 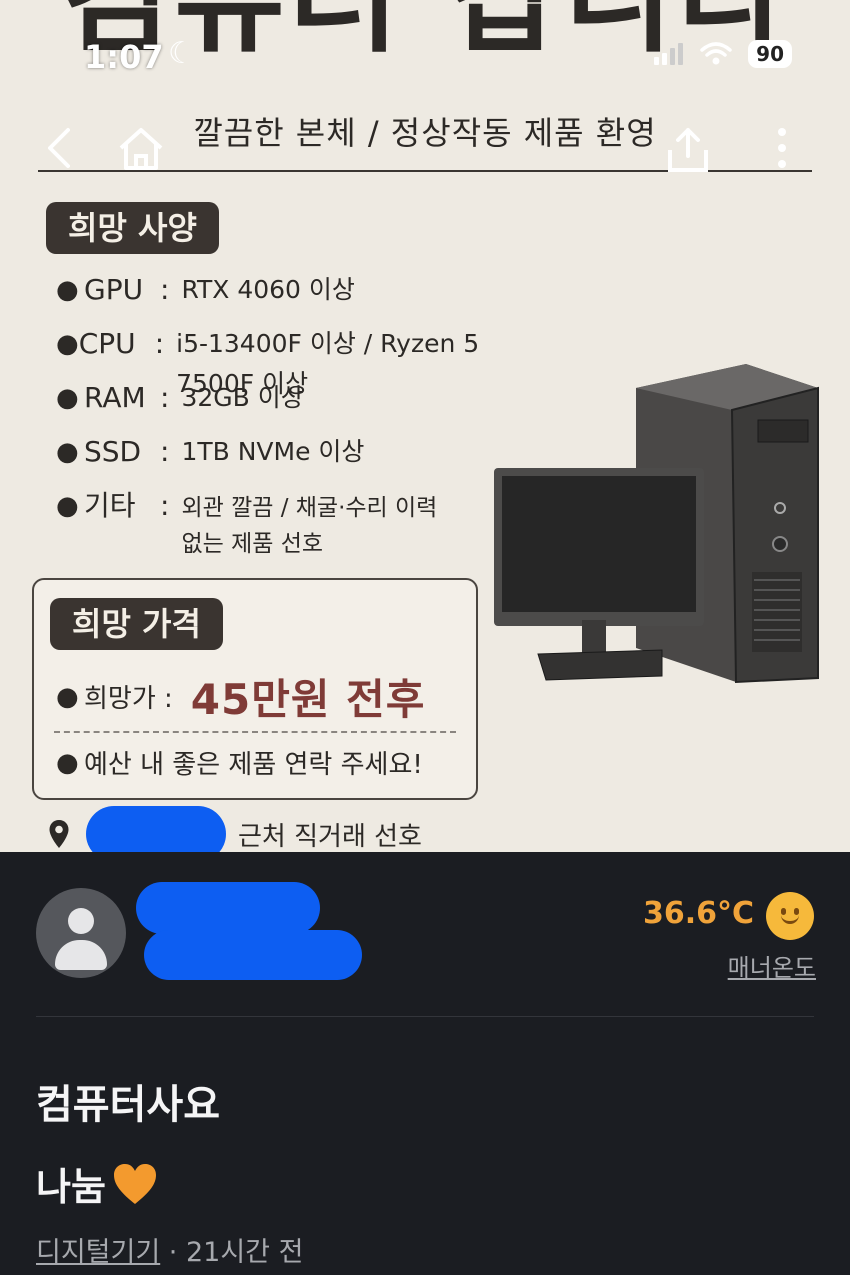 What do you see at coordinates (124, 57) in the screenshot?
I see `status-time: 1:07` at bounding box center [124, 57].